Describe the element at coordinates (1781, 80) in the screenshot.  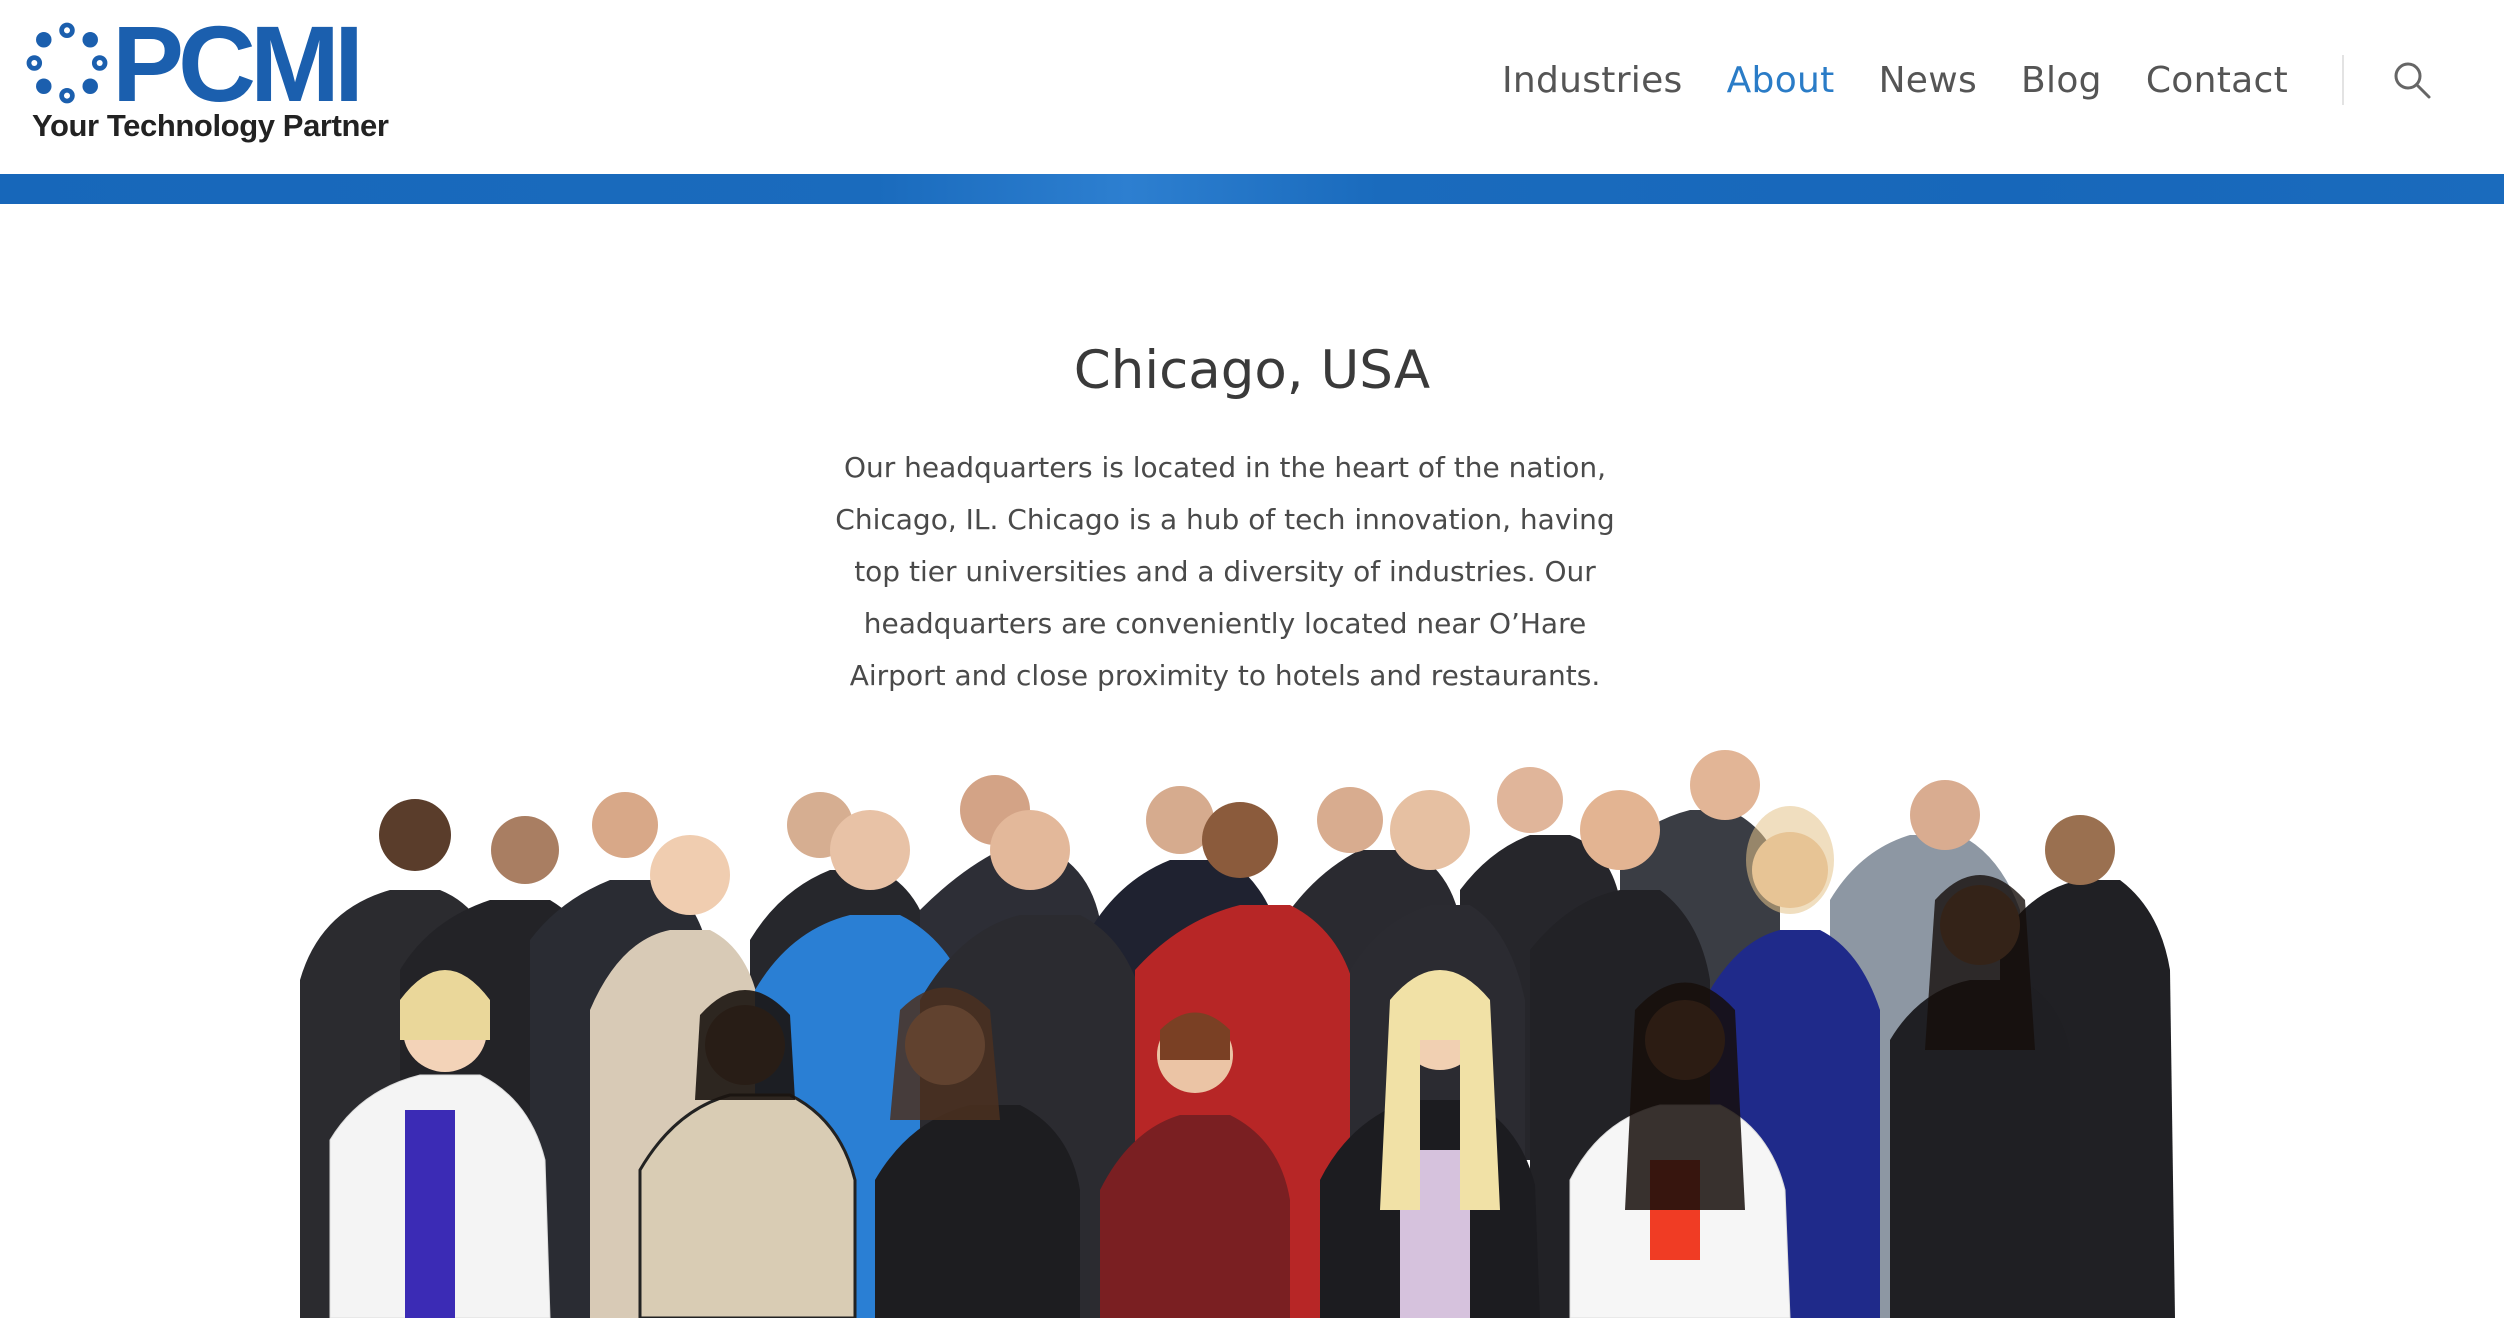
I see `nav-item-about: About` at that location.